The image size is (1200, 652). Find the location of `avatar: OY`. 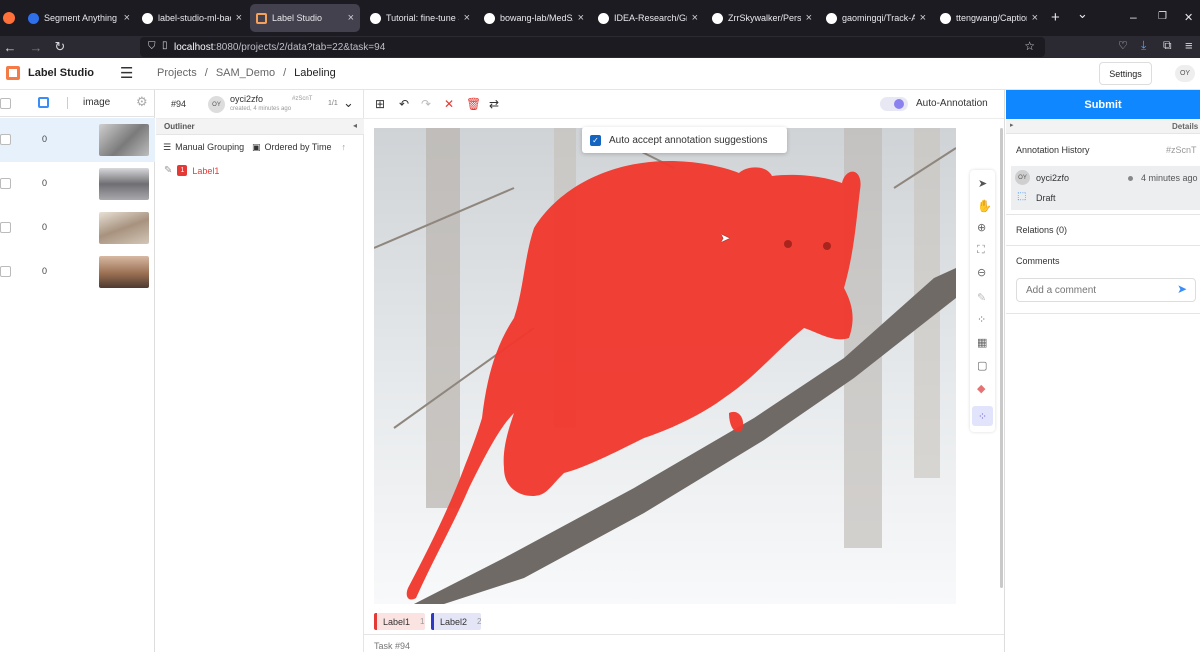

avatar: OY is located at coordinates (1185, 73).